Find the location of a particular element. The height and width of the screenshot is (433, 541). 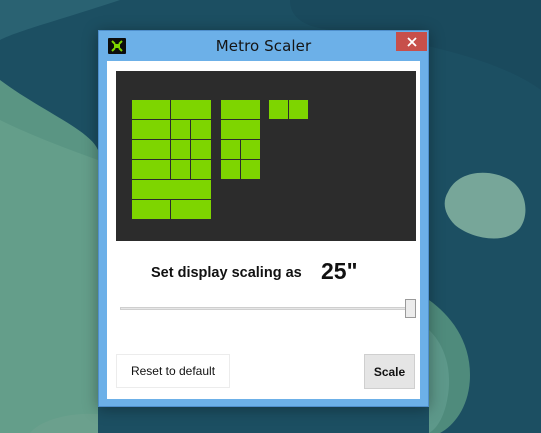

close-icon is located at coordinates (411, 41).